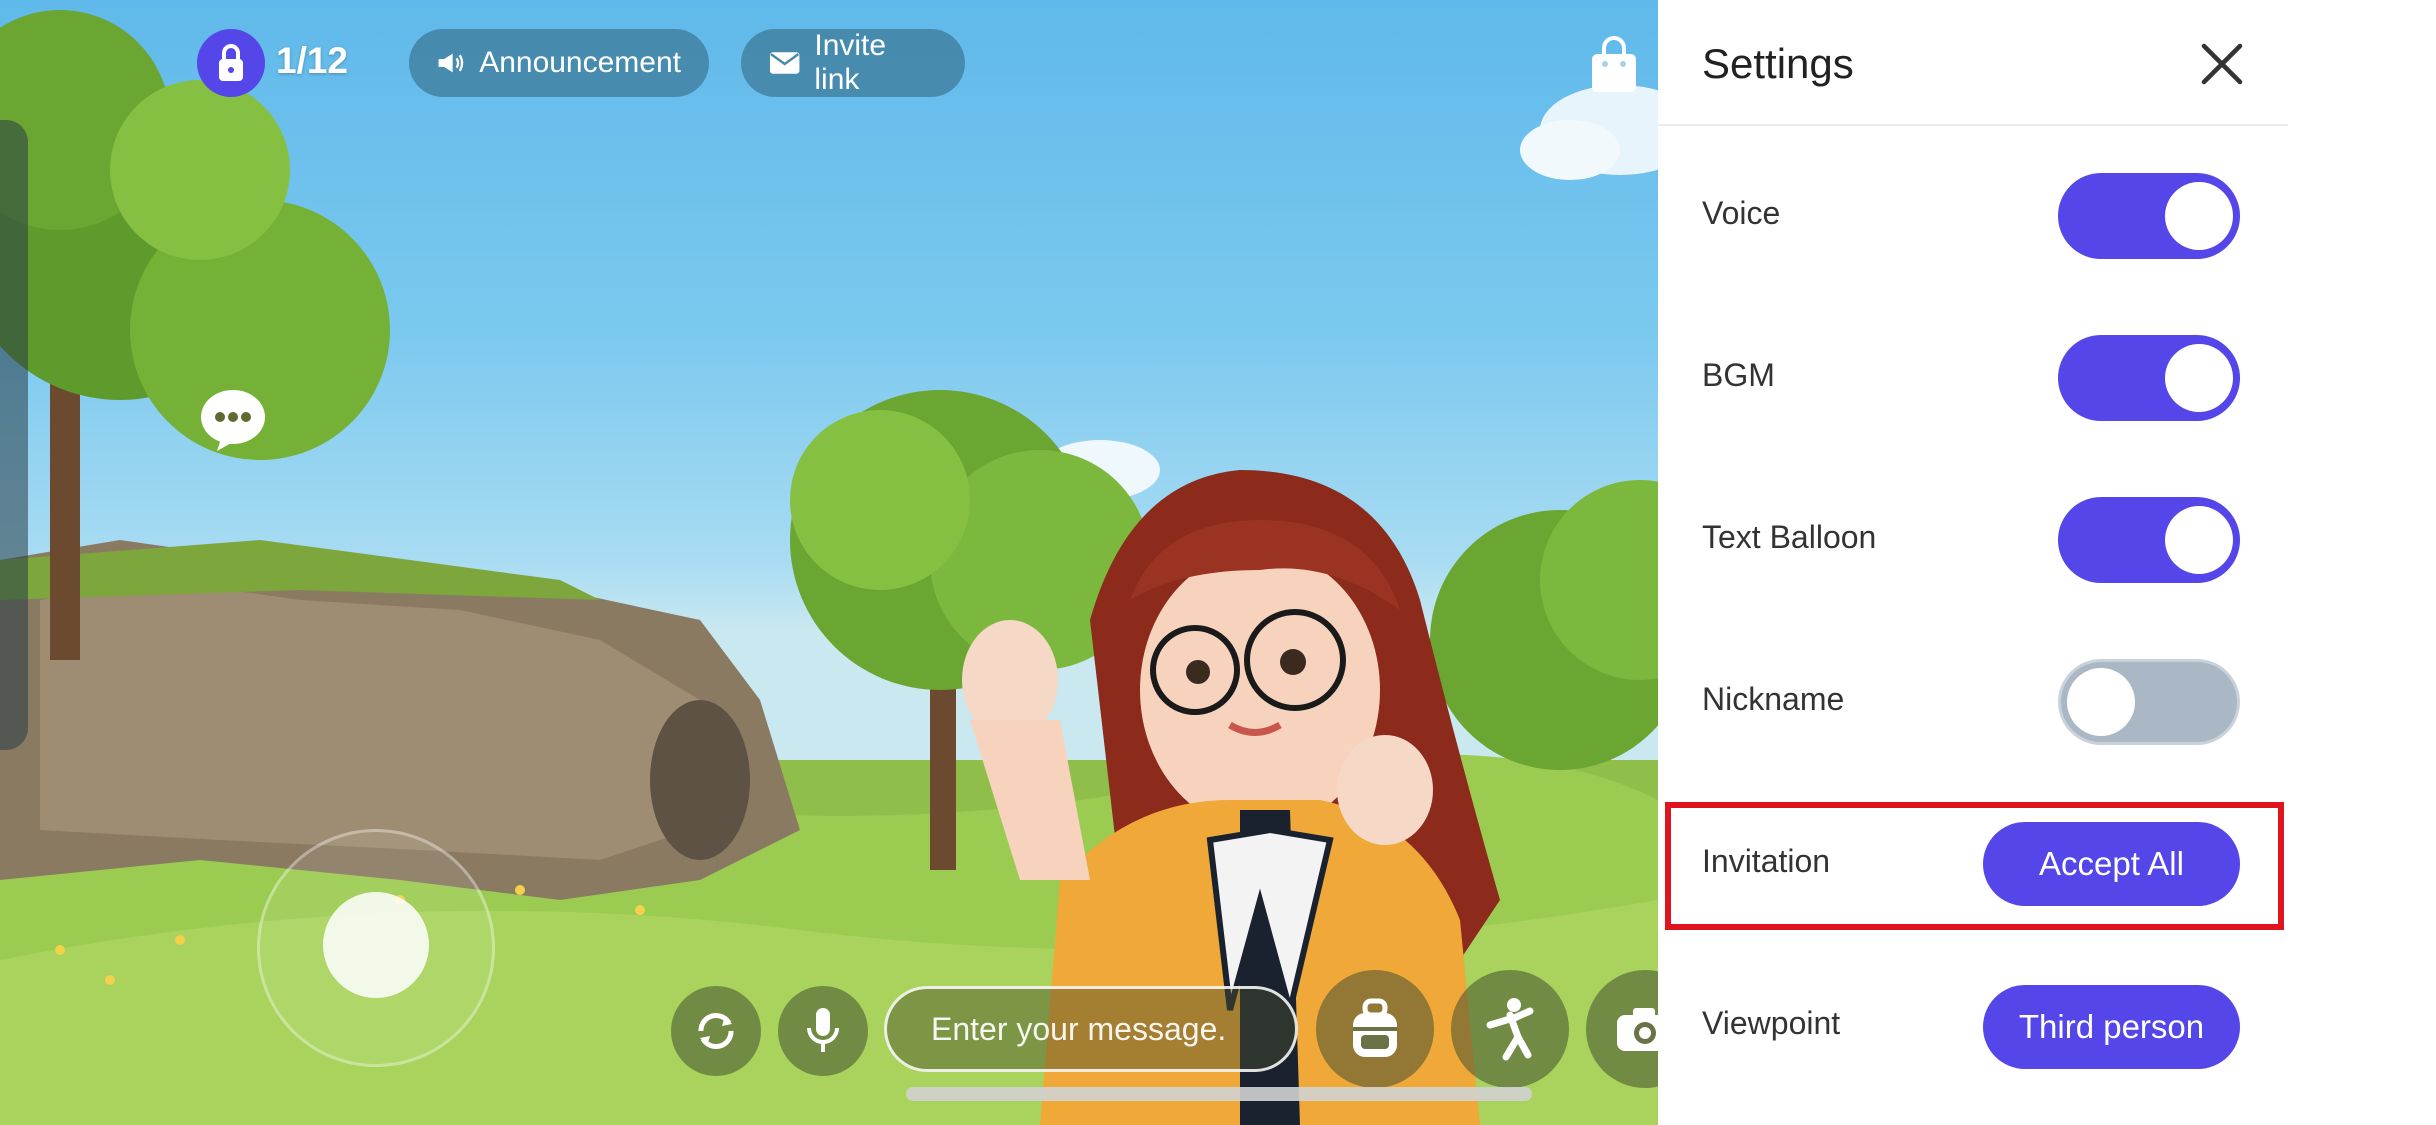  Describe the element at coordinates (1614, 64) in the screenshot. I see `shopping-bag-icon` at that location.